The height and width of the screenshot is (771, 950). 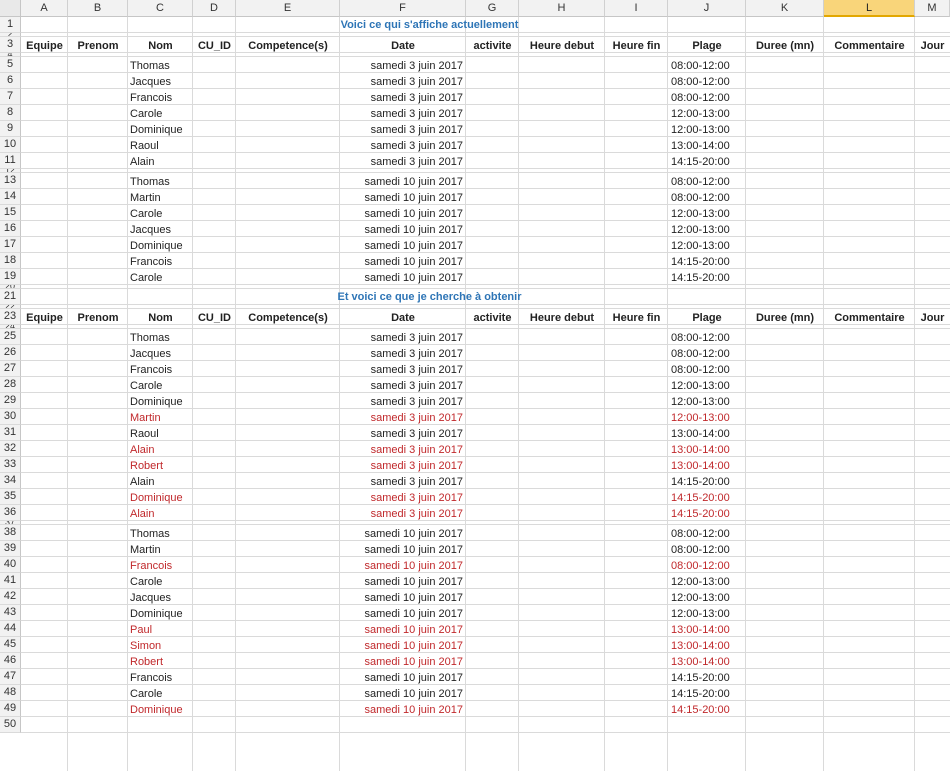 I want to click on row-header-7: 7, so click(x=10, y=97).